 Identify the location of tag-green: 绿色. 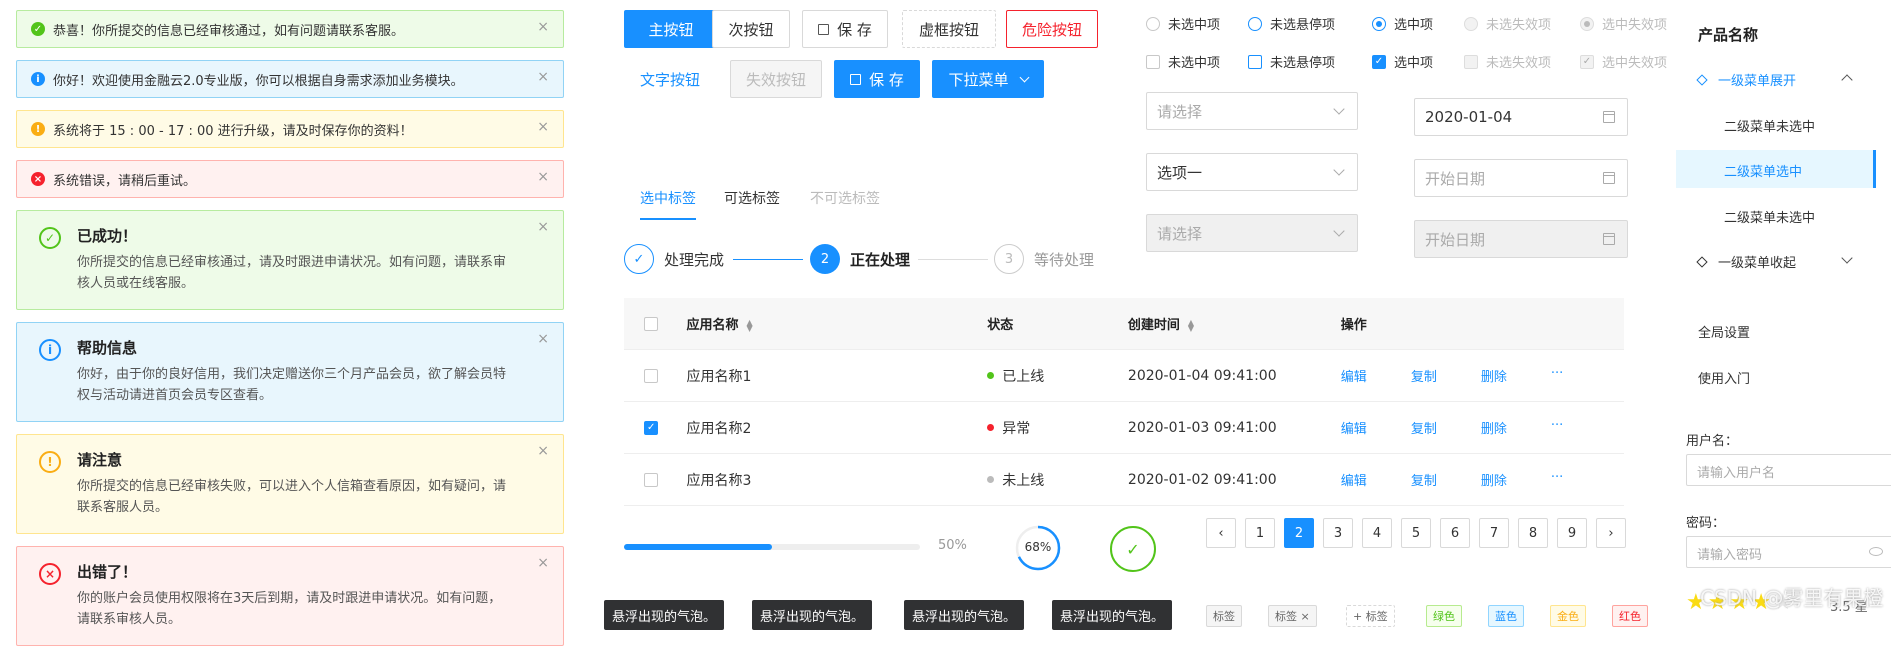
(1444, 616).